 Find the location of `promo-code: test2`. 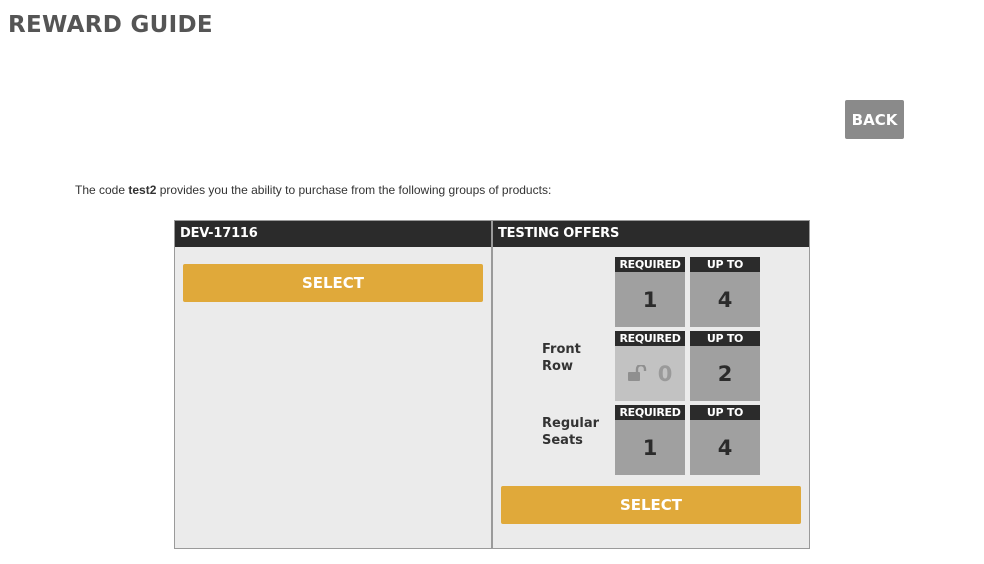

promo-code: test2 is located at coordinates (142, 190).